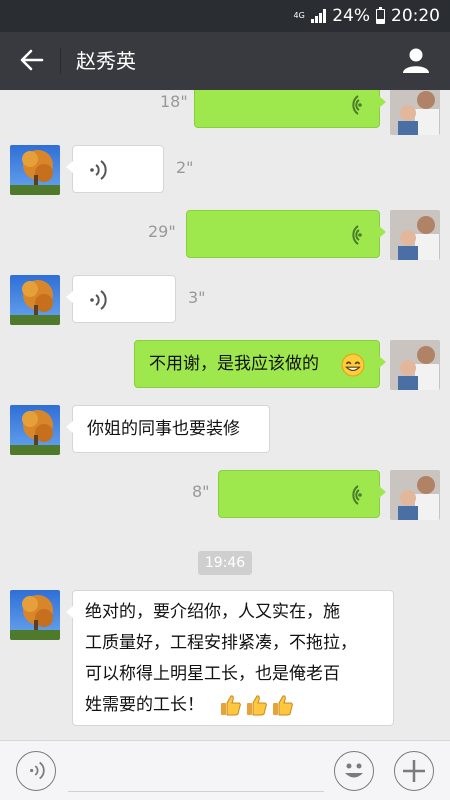 The width and height of the screenshot is (450, 800). Describe the element at coordinates (60, 61) in the screenshot. I see `header-divider` at that location.